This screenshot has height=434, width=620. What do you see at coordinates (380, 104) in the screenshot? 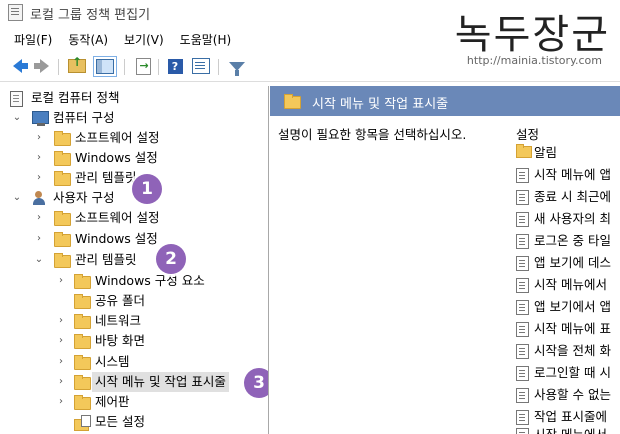
I see `details-header-title: 시작 메뉴 및 작업 표시줄` at bounding box center [380, 104].